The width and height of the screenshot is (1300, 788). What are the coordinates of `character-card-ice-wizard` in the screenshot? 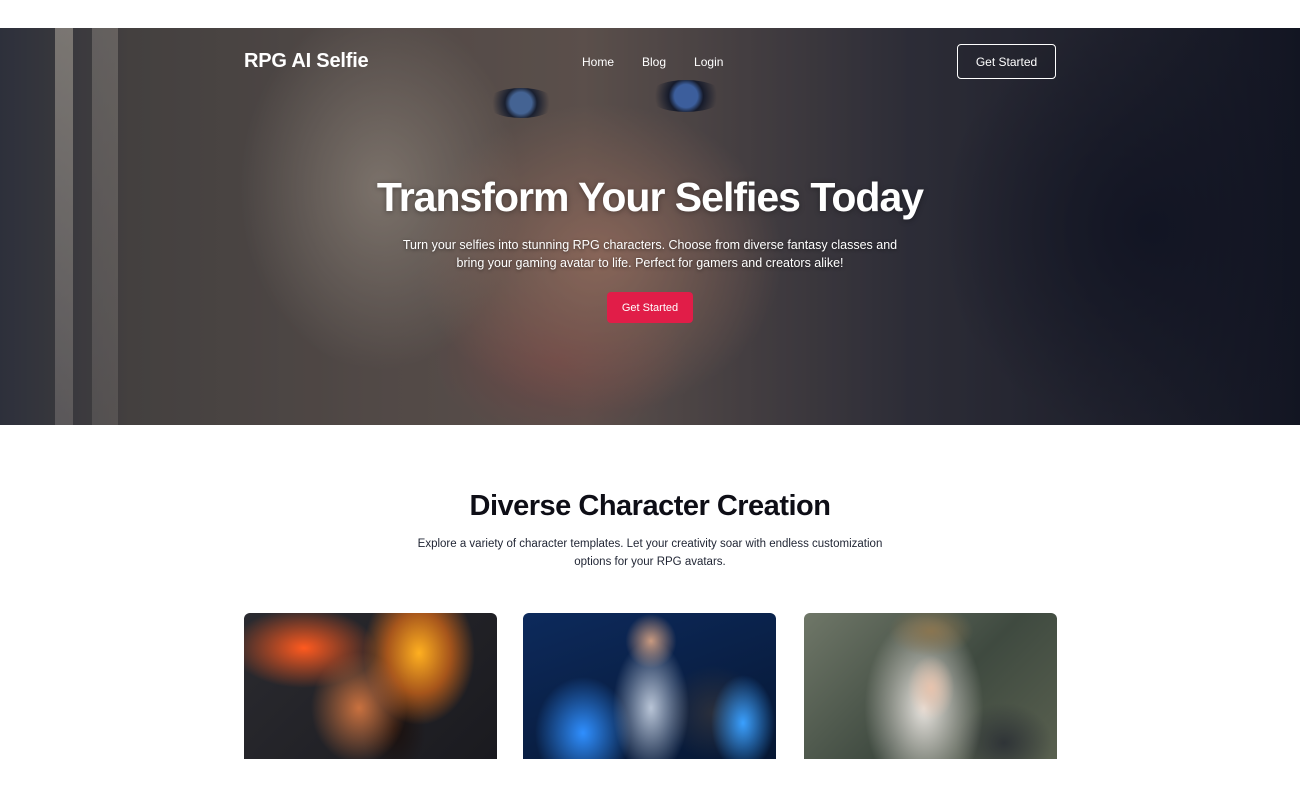 It's located at (649, 686).